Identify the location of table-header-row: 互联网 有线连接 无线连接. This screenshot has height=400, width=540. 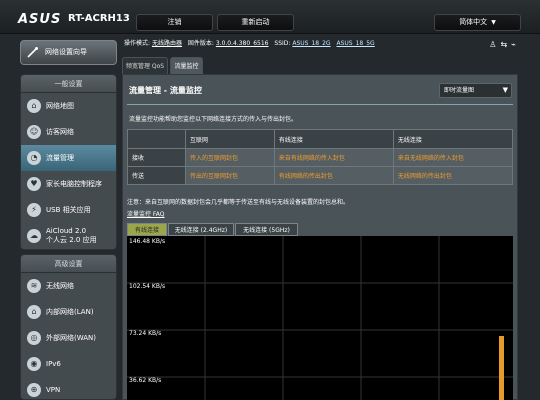
(320, 139).